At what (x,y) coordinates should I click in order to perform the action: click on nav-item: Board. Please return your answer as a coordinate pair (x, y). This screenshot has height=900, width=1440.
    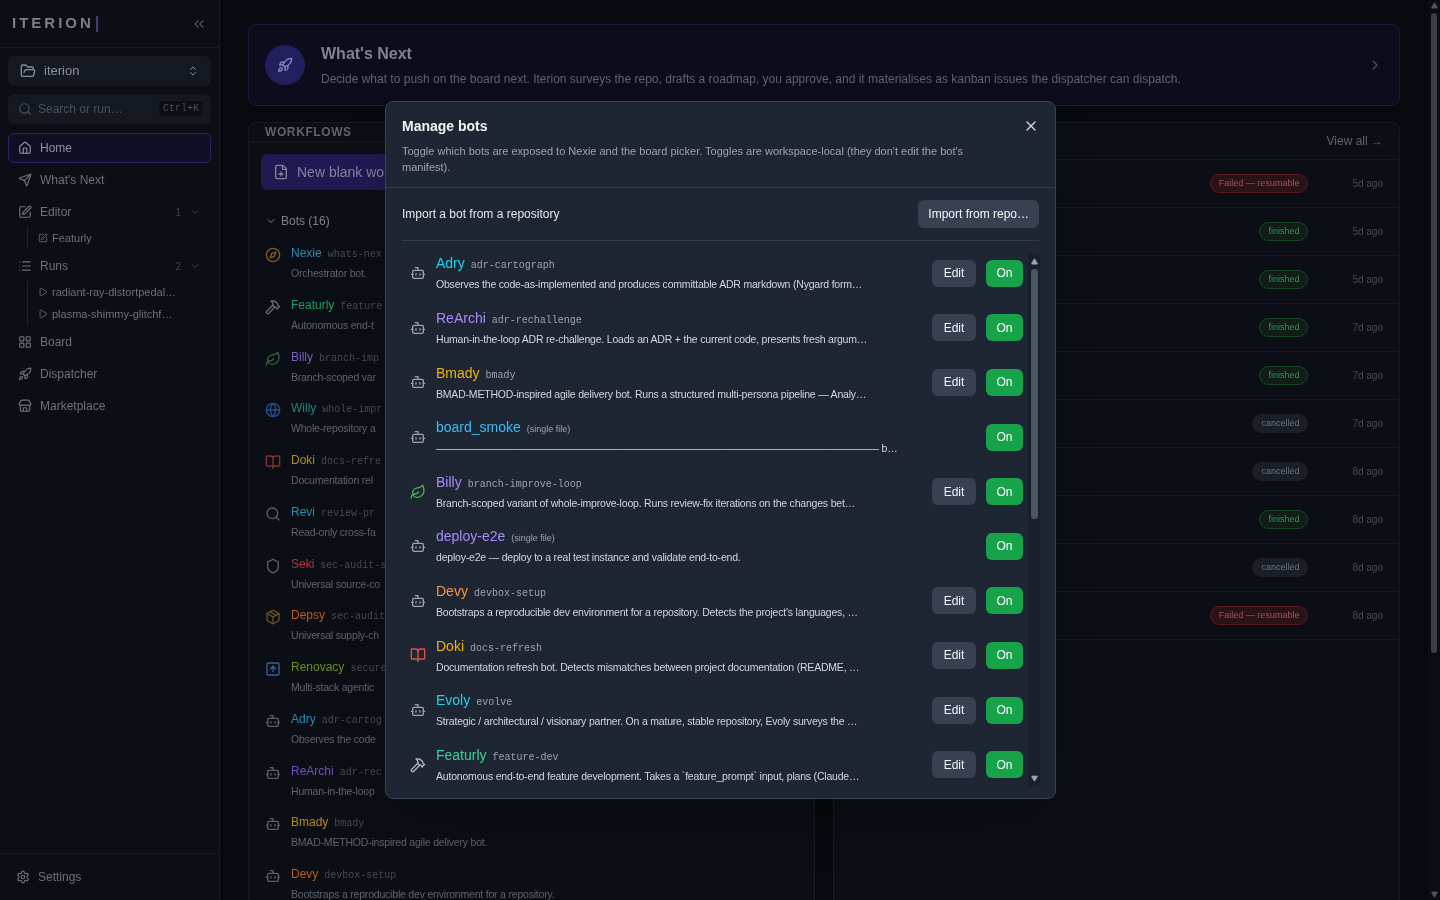
    Looking at the image, I should click on (109, 342).